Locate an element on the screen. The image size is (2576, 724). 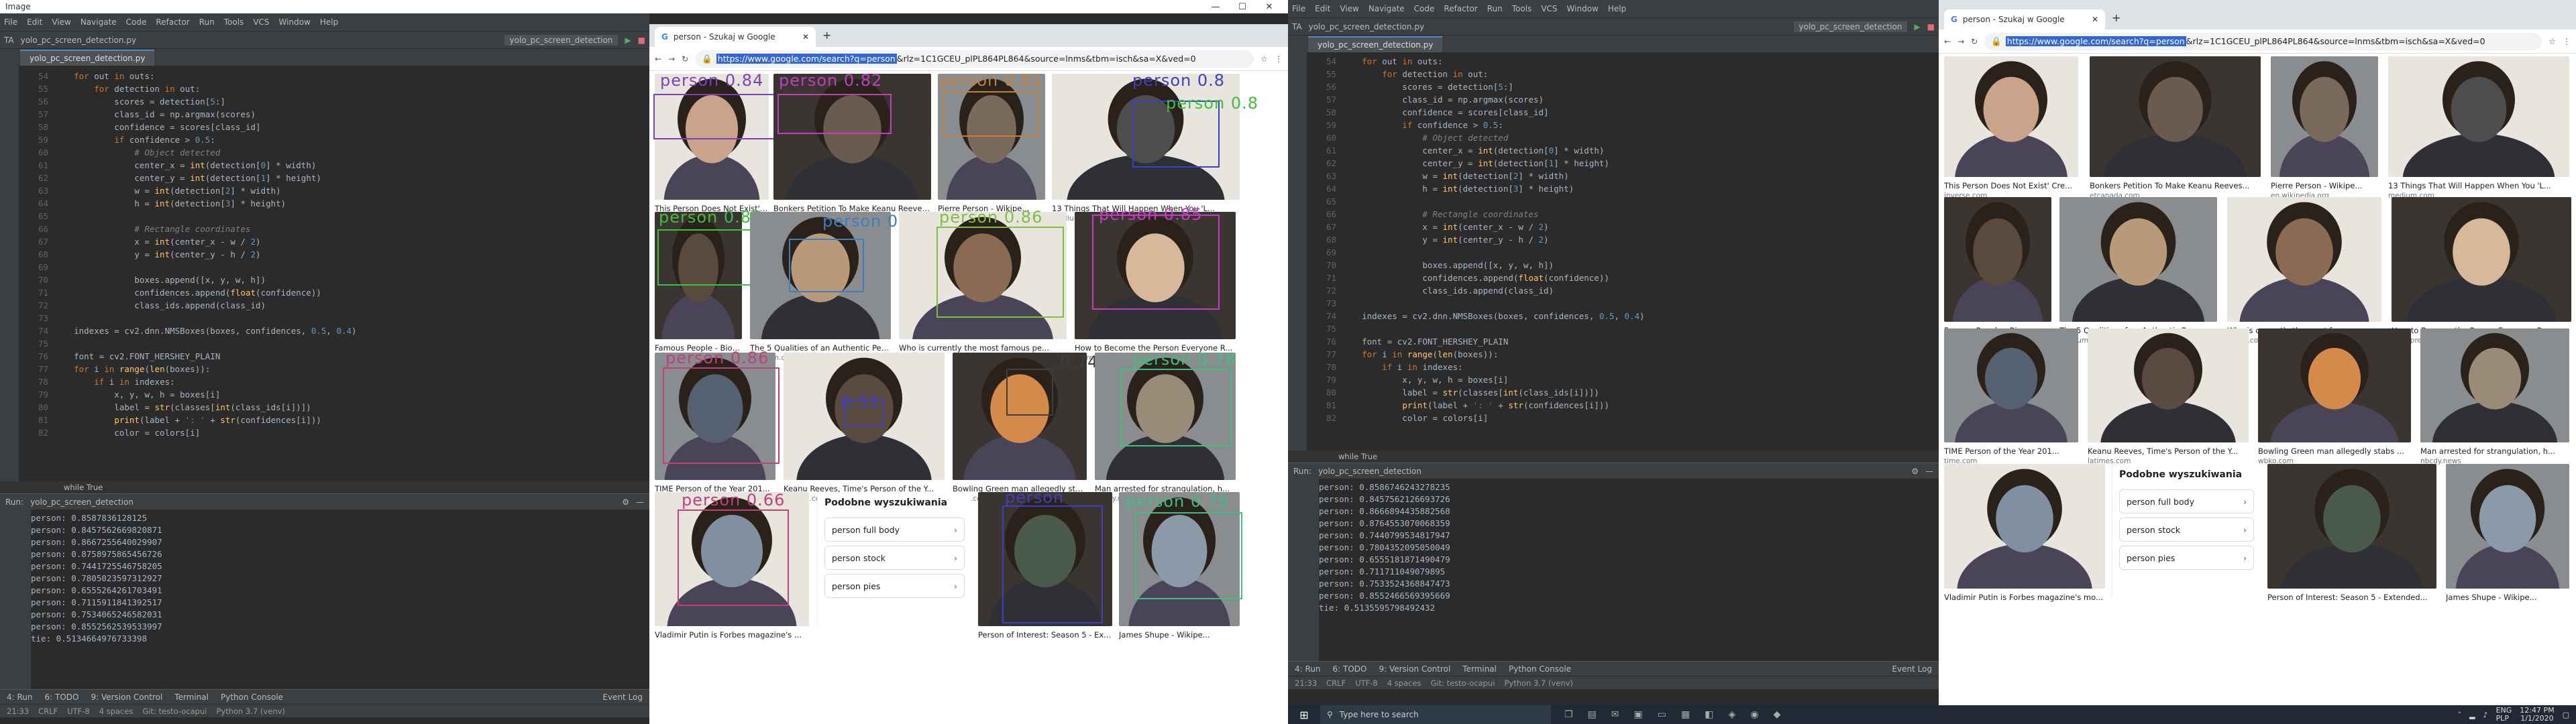
tool-tab-python-console: Python Console is located at coordinates (252, 697).